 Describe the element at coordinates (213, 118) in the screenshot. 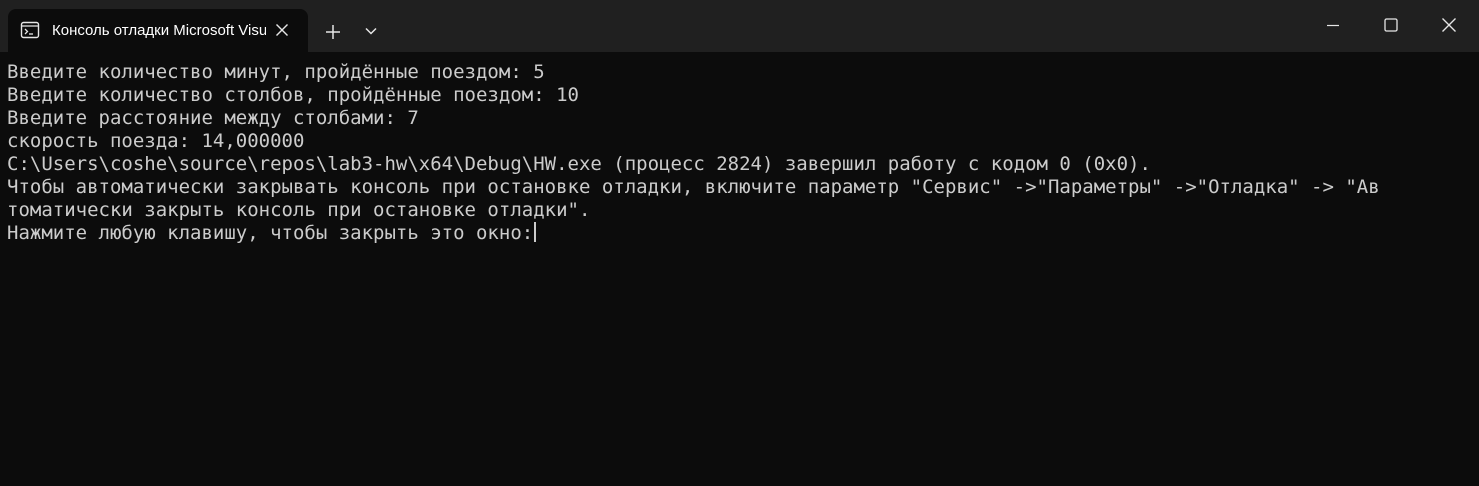

I see `console-line: Введите расстояние между столбами: 7` at that location.